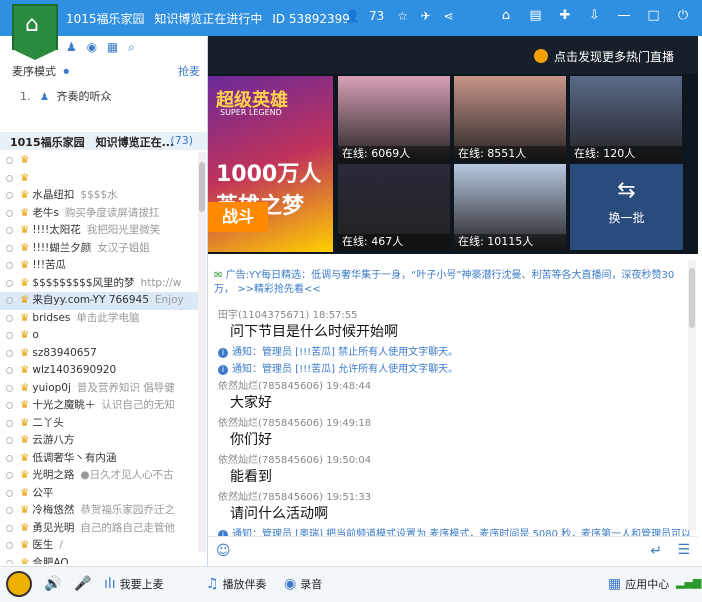  I want to click on banner-button: 战斗, so click(238, 217).